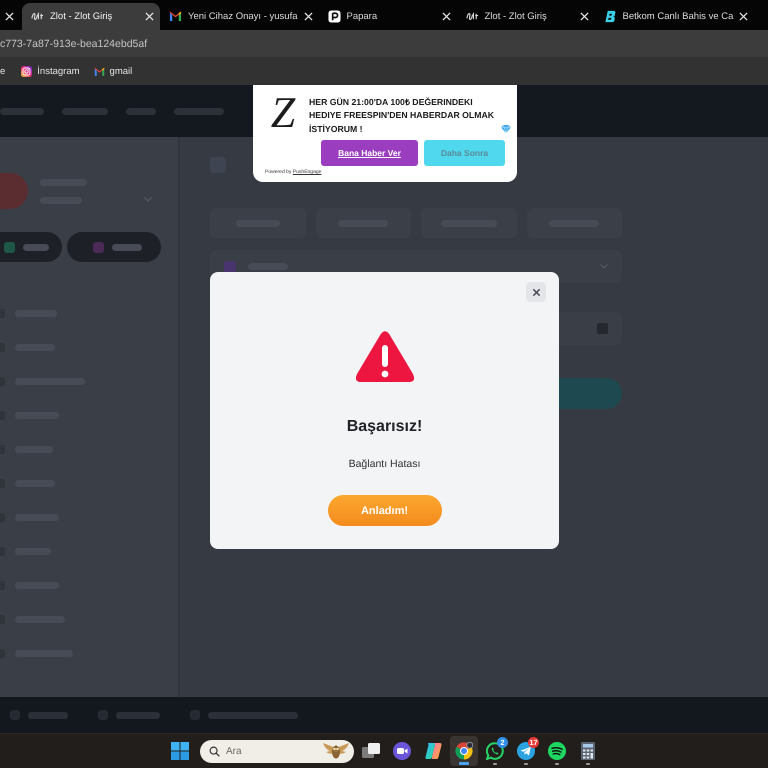  Describe the element at coordinates (334, 16) in the screenshot. I see `p-tile-logo-icon` at that location.